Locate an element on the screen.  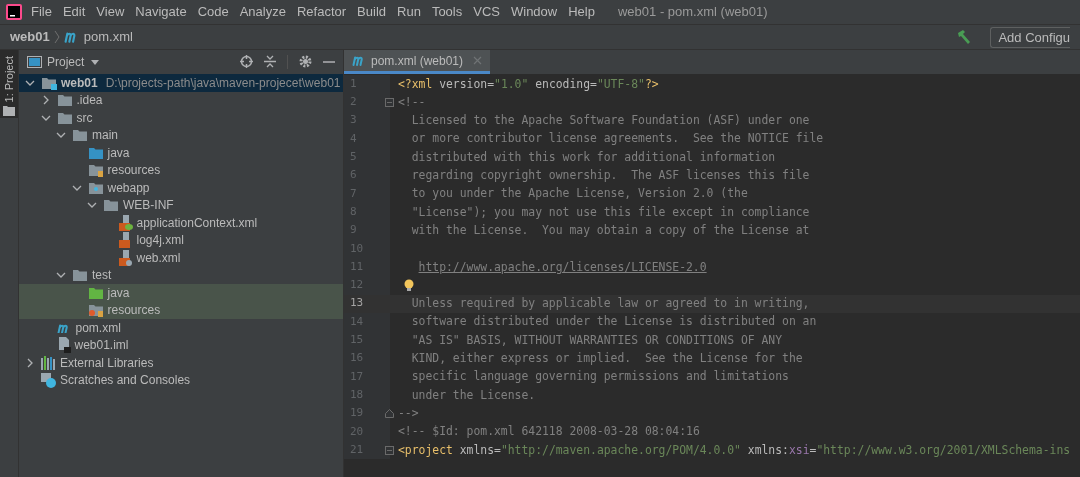
caret-icon is located at coordinates (95, 61).